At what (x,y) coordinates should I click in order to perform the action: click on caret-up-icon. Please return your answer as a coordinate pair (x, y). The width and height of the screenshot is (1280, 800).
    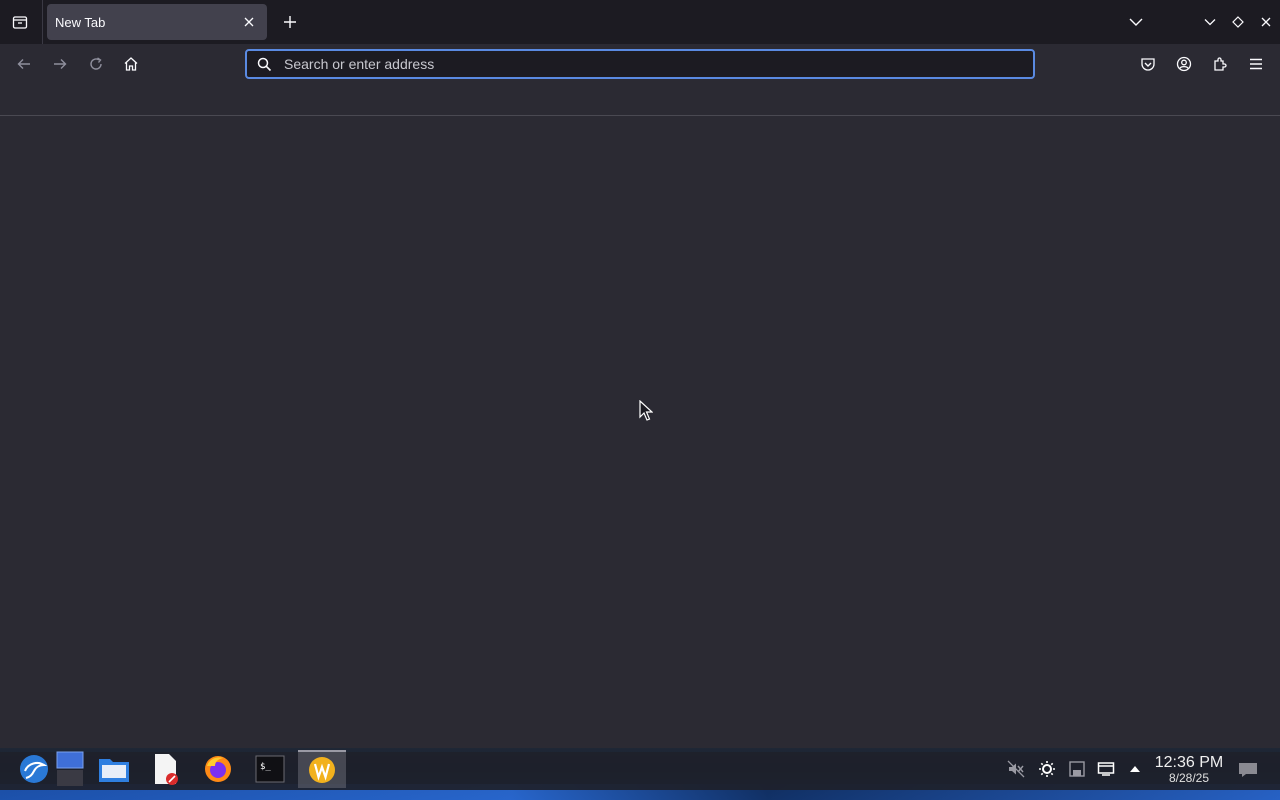
    Looking at the image, I should click on (1135, 769).